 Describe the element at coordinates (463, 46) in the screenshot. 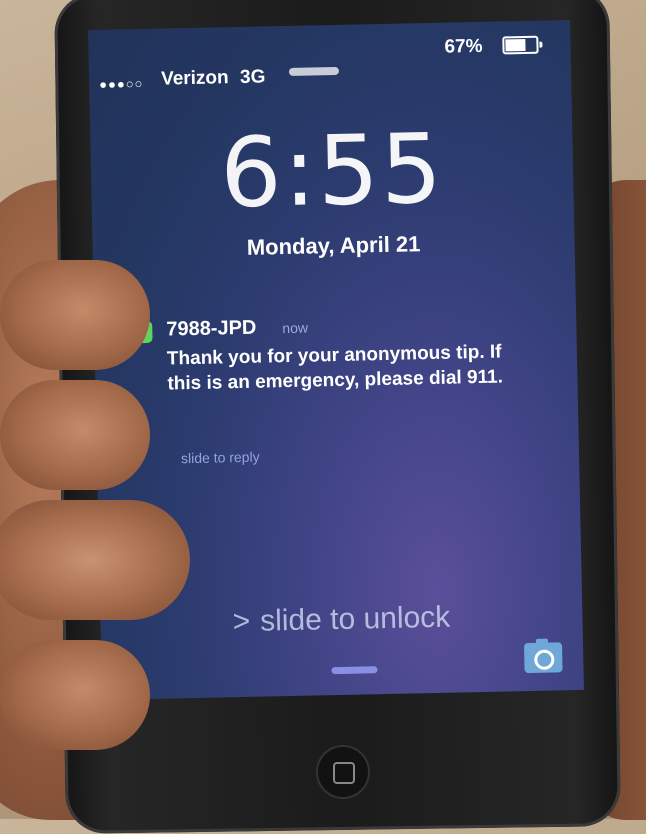

I see `battery-percent: 67%` at that location.